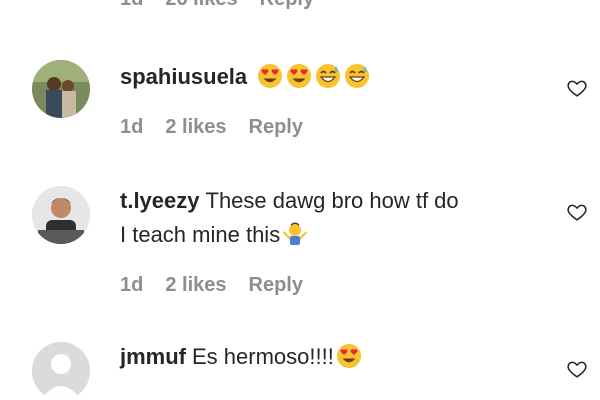 The height and width of the screenshot is (400, 600). Describe the element at coordinates (200, 234) in the screenshot. I see `comment-text: I teach mine this` at that location.